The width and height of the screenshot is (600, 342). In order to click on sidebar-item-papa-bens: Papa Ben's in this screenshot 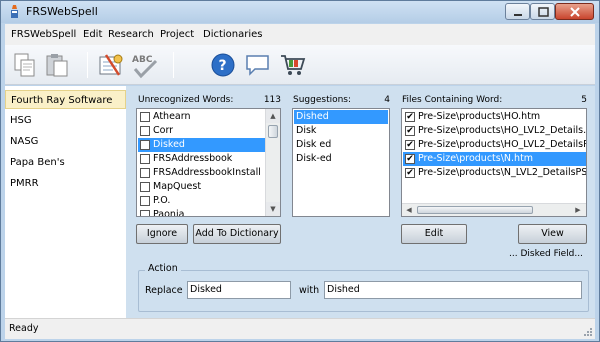, I will do `click(65, 162)`.